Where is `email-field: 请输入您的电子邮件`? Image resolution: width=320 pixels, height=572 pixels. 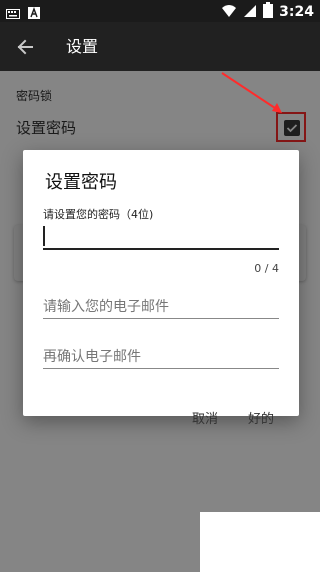 email-field: 请输入您的电子邮件 is located at coordinates (161, 304).